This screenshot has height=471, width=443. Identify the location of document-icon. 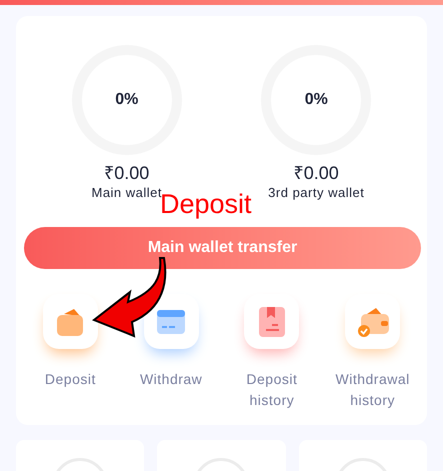
(272, 322).